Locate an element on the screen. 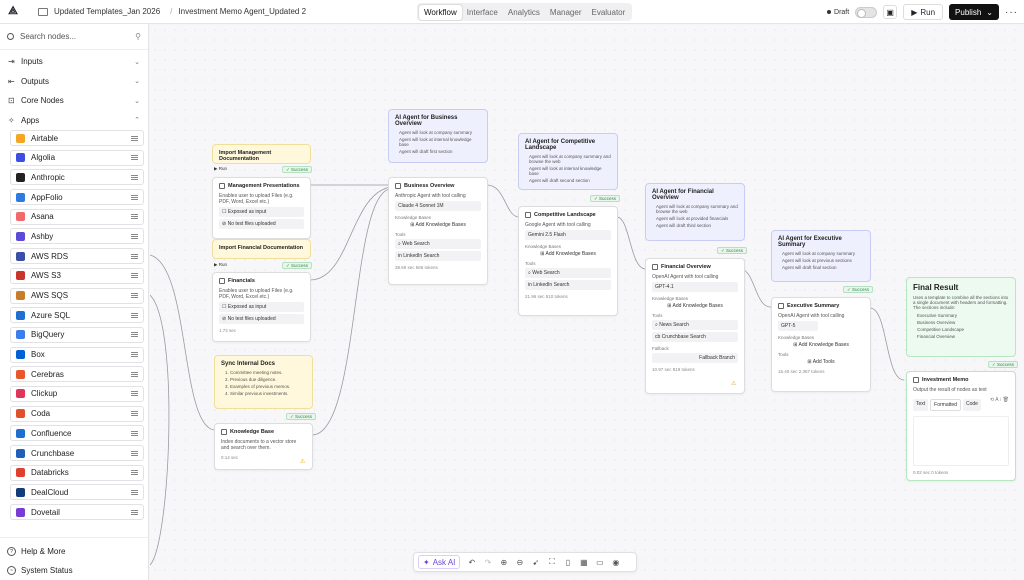 Image resolution: width=1024 pixels, height=580 pixels. tab-interface: Interface is located at coordinates (482, 12).